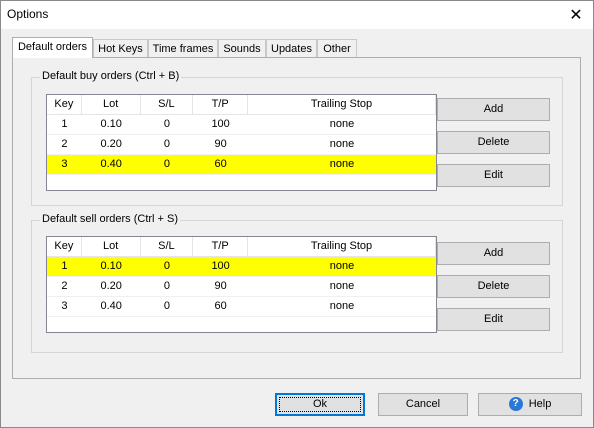 This screenshot has height=428, width=594. I want to click on buy-add-button: Add, so click(493, 109).